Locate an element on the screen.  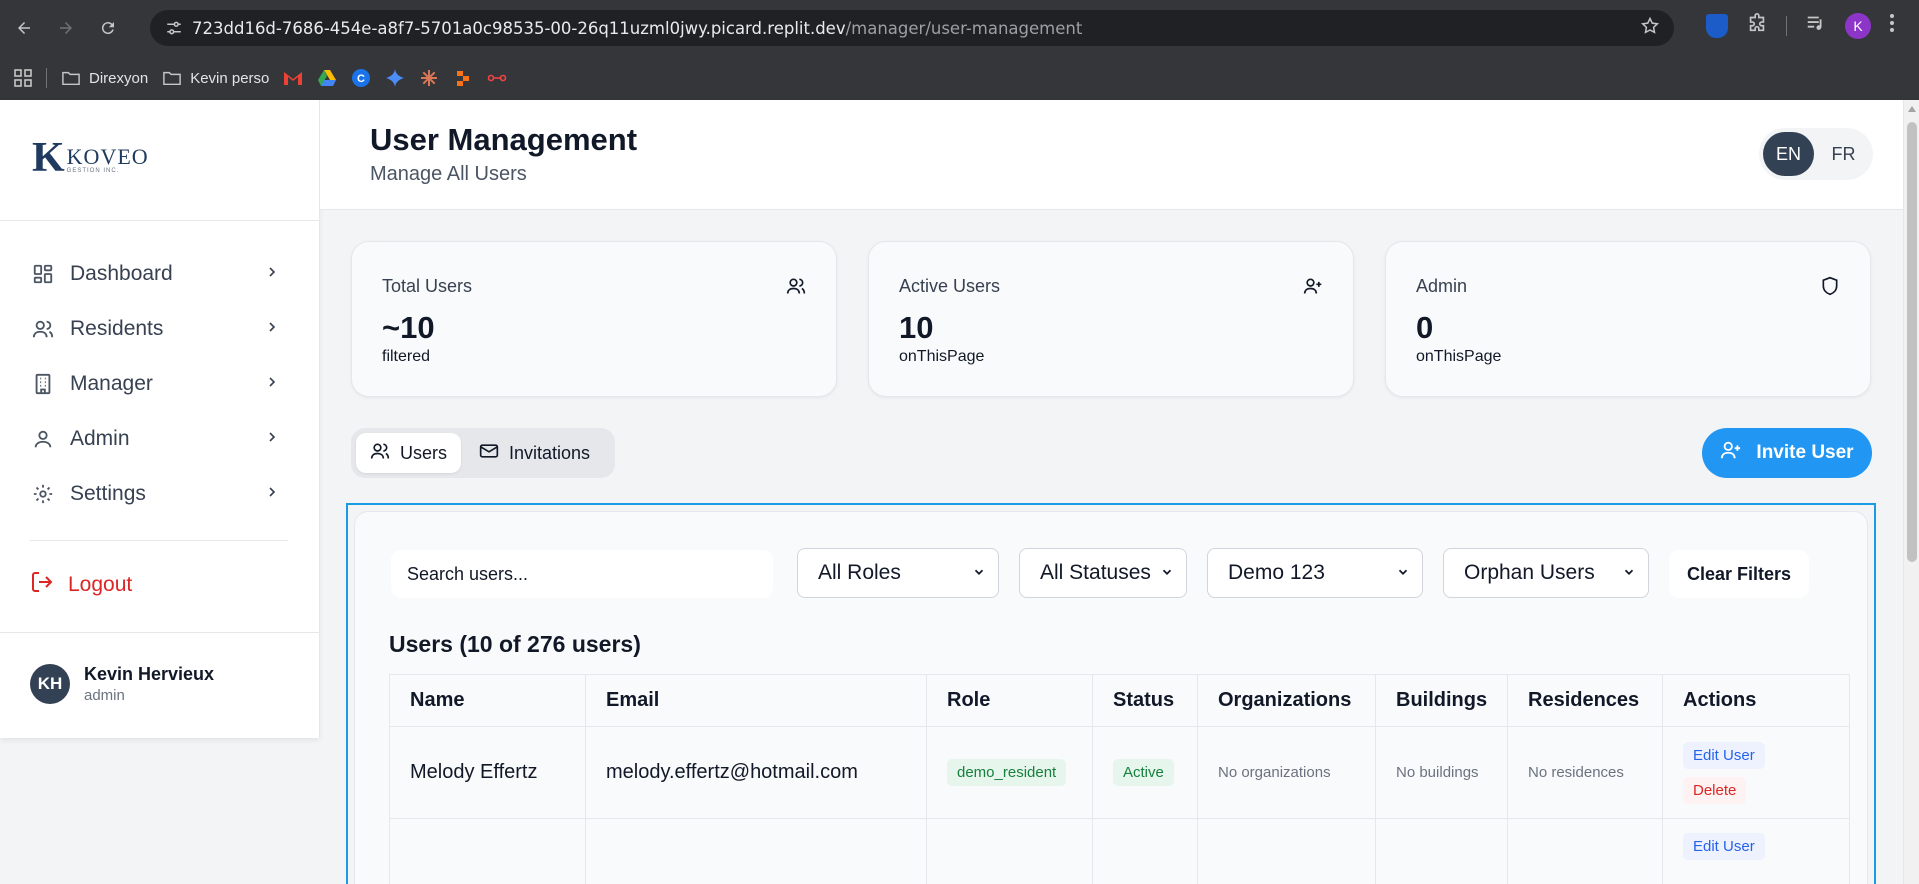
reload-button is located at coordinates (108, 28).